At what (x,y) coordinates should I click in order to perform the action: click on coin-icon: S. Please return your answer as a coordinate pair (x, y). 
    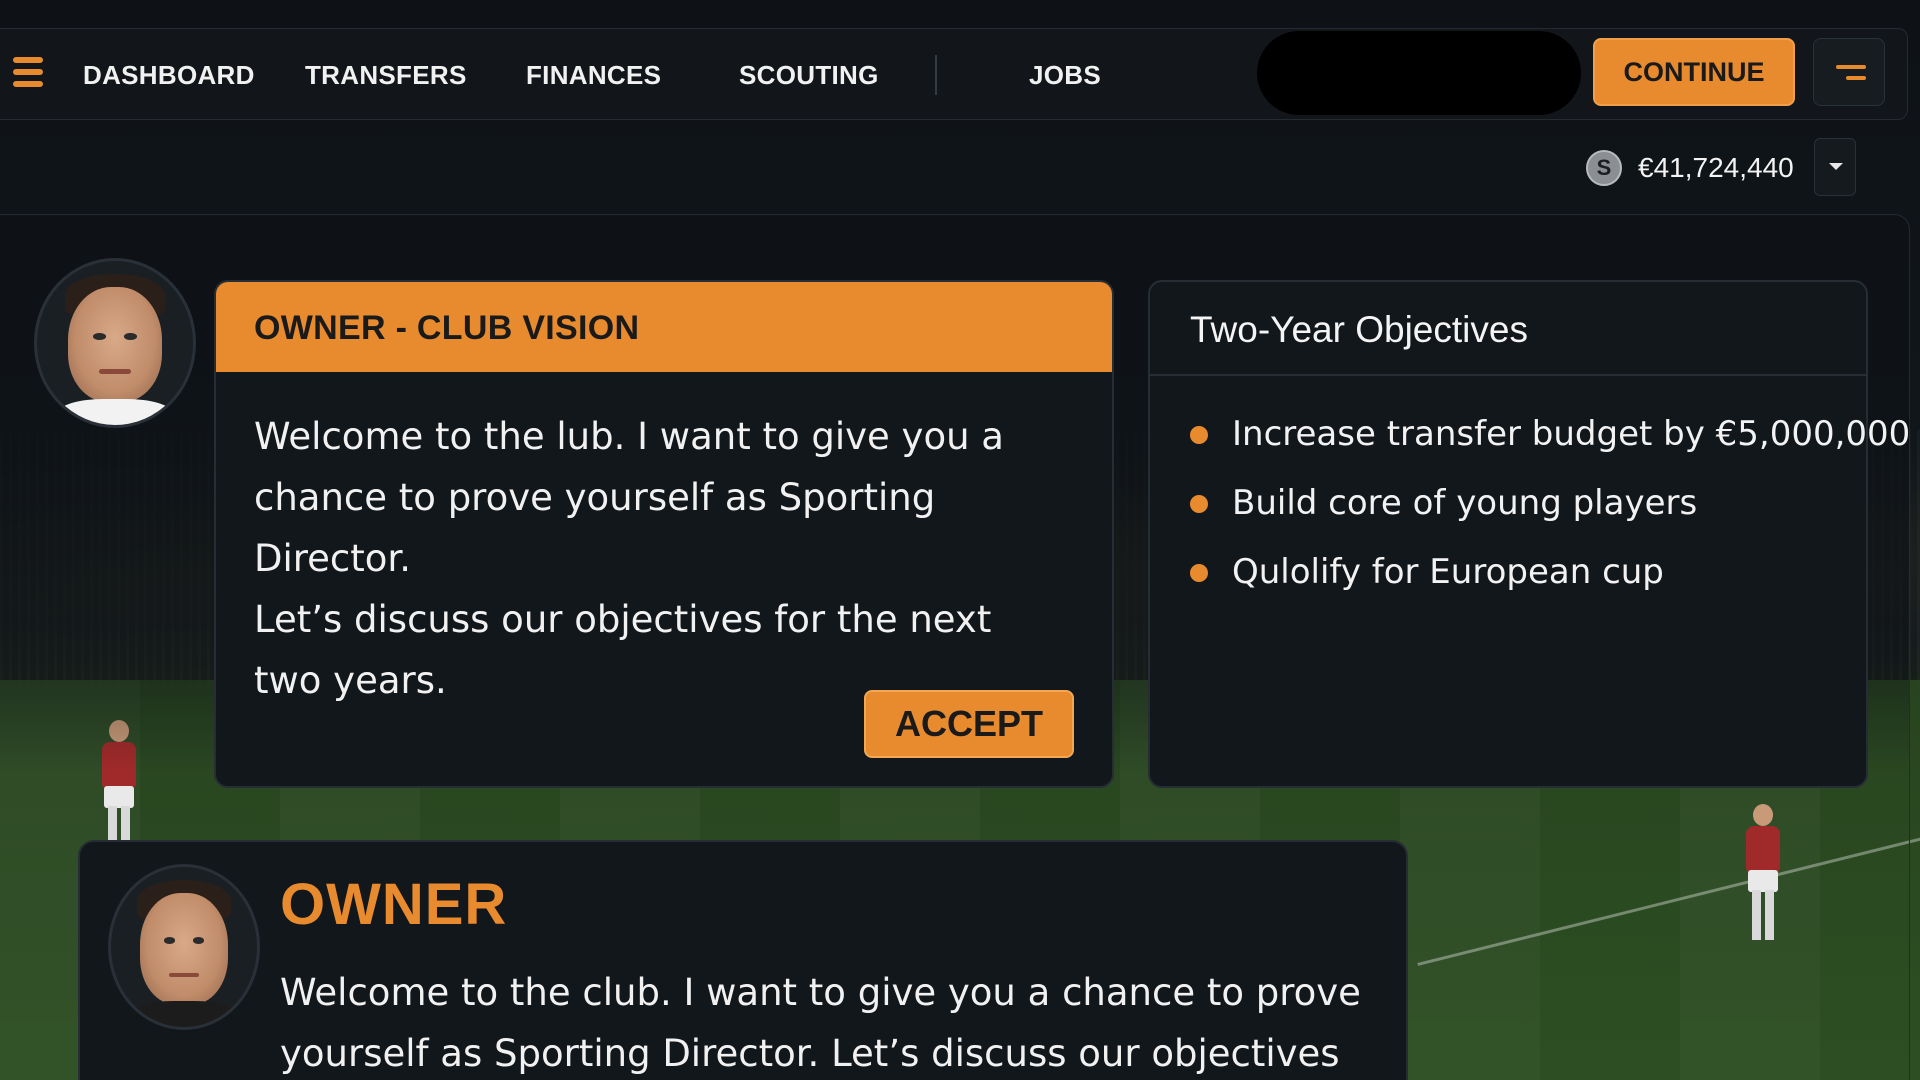
    Looking at the image, I should click on (1604, 168).